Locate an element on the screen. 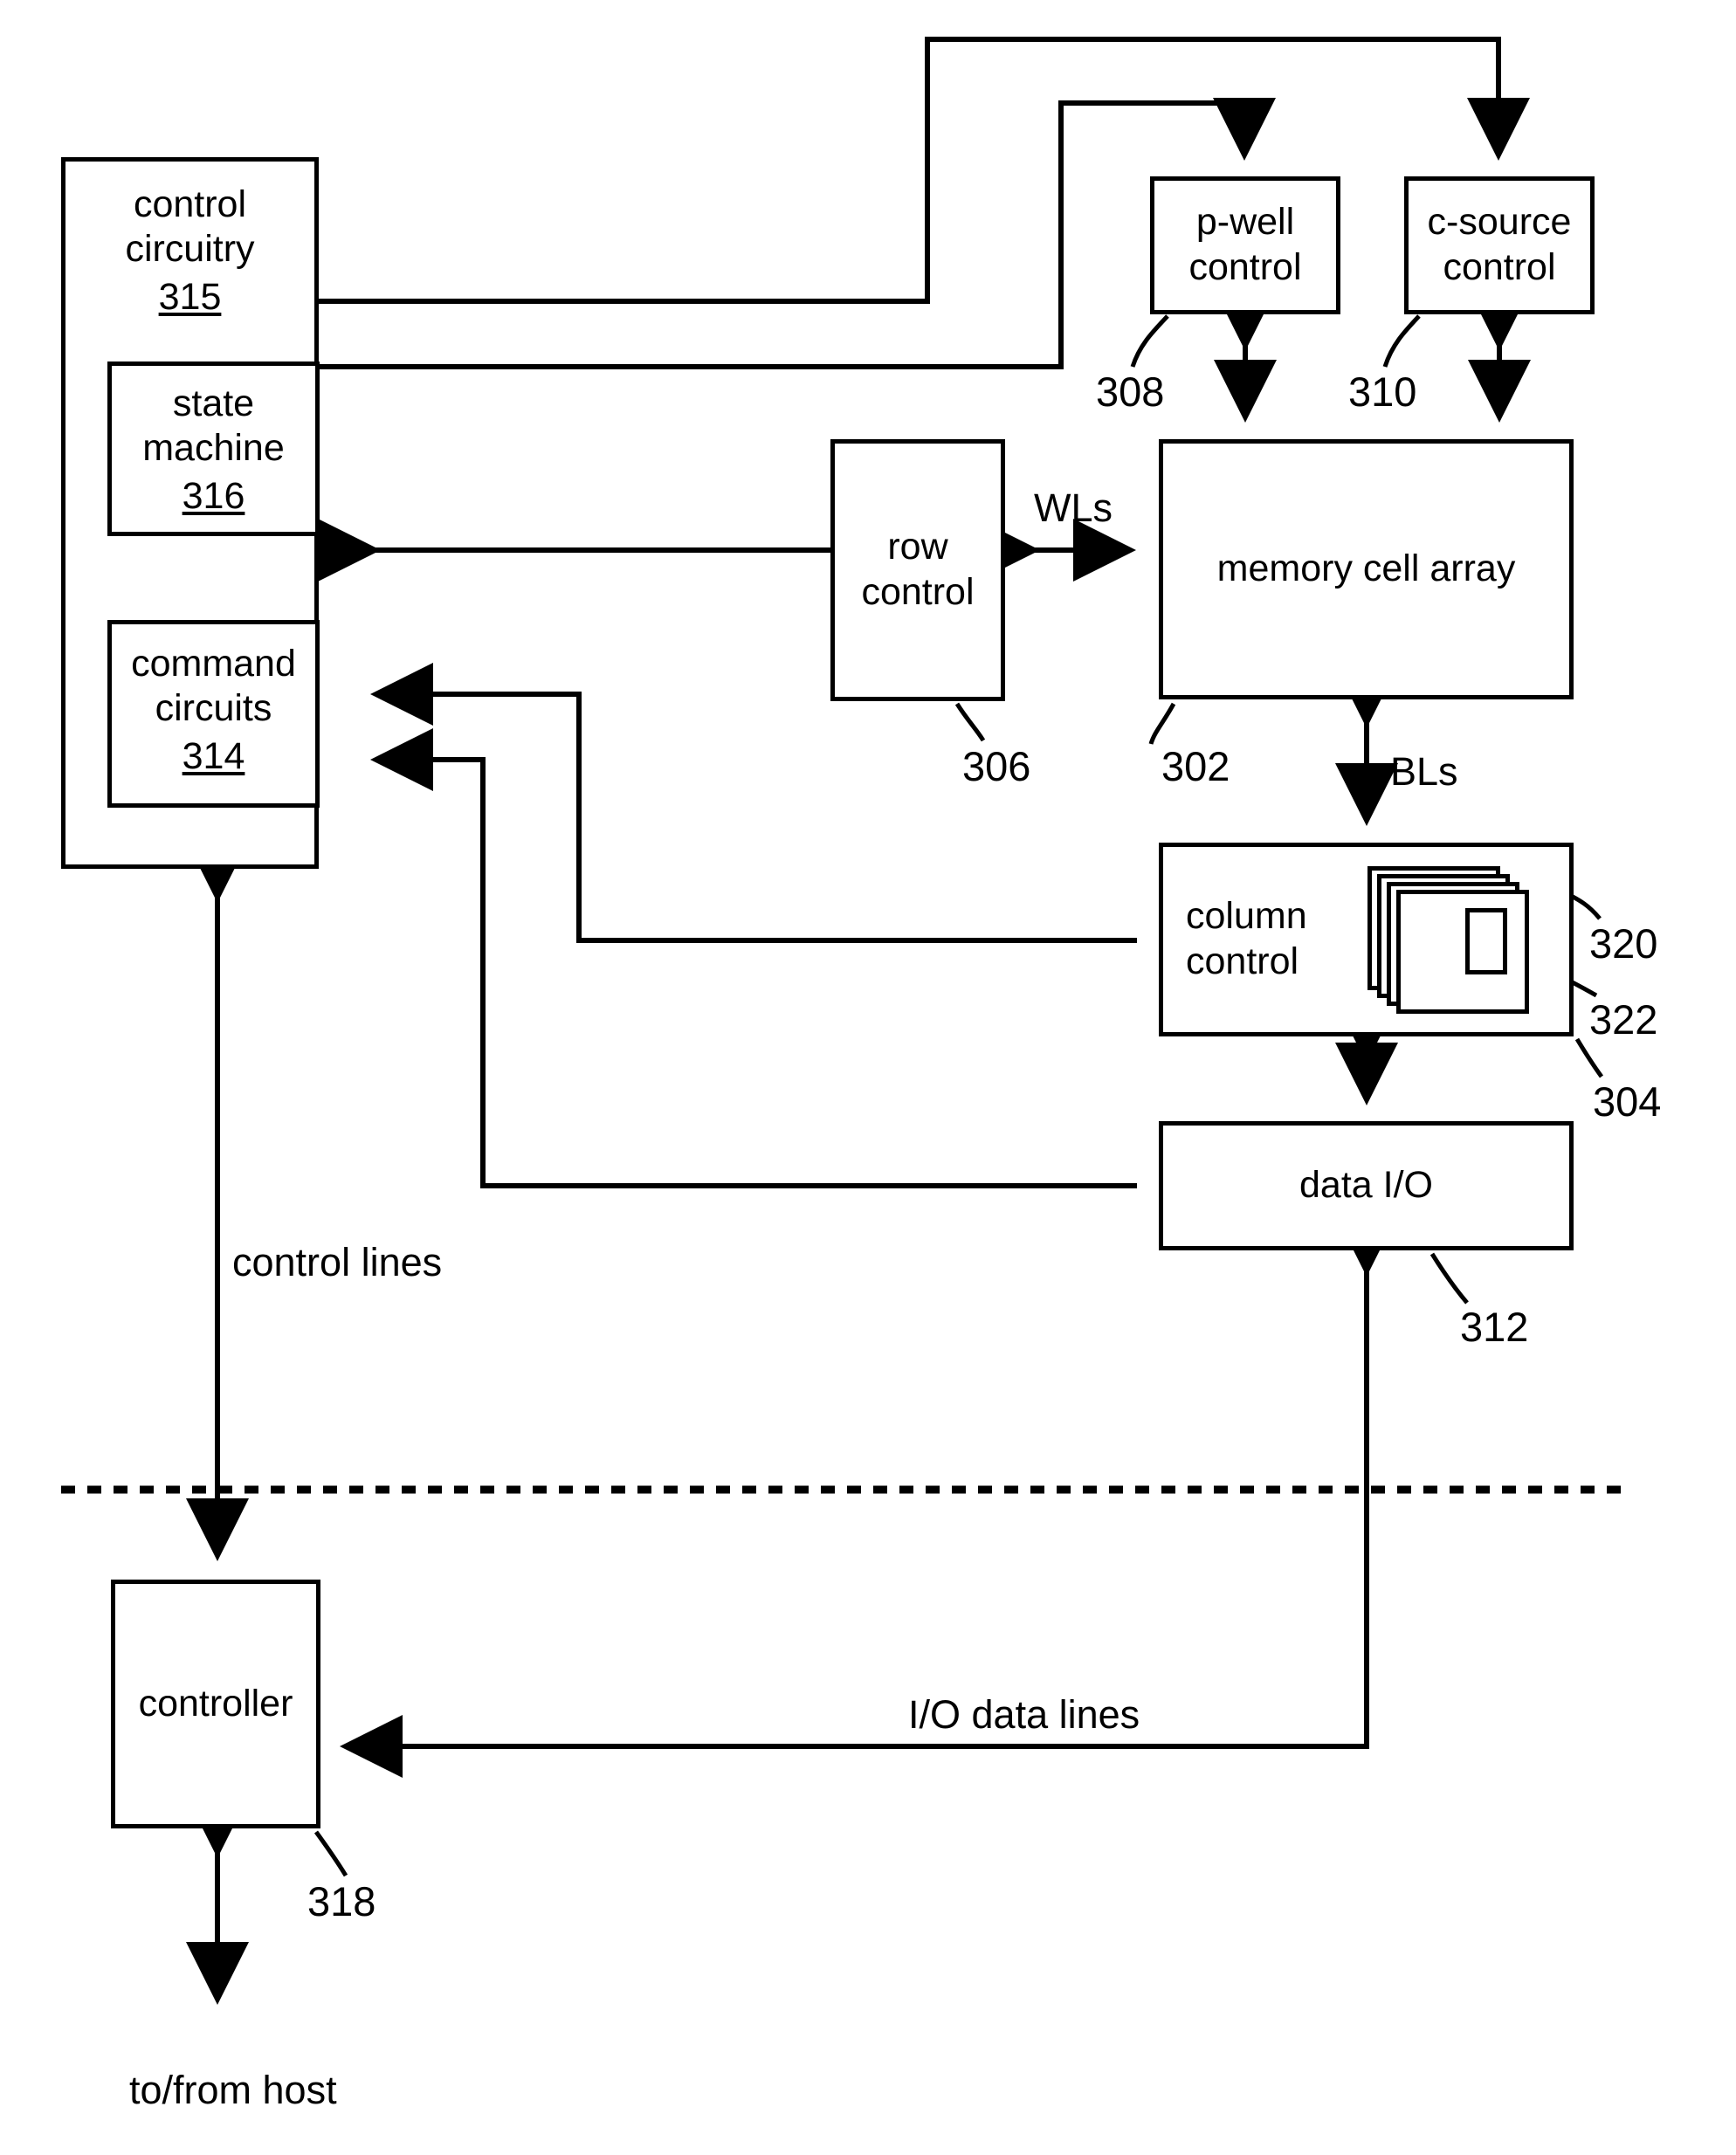 The width and height of the screenshot is (1736, 2155). block-command-circuits-label: command circuits is located at coordinates (213, 686).